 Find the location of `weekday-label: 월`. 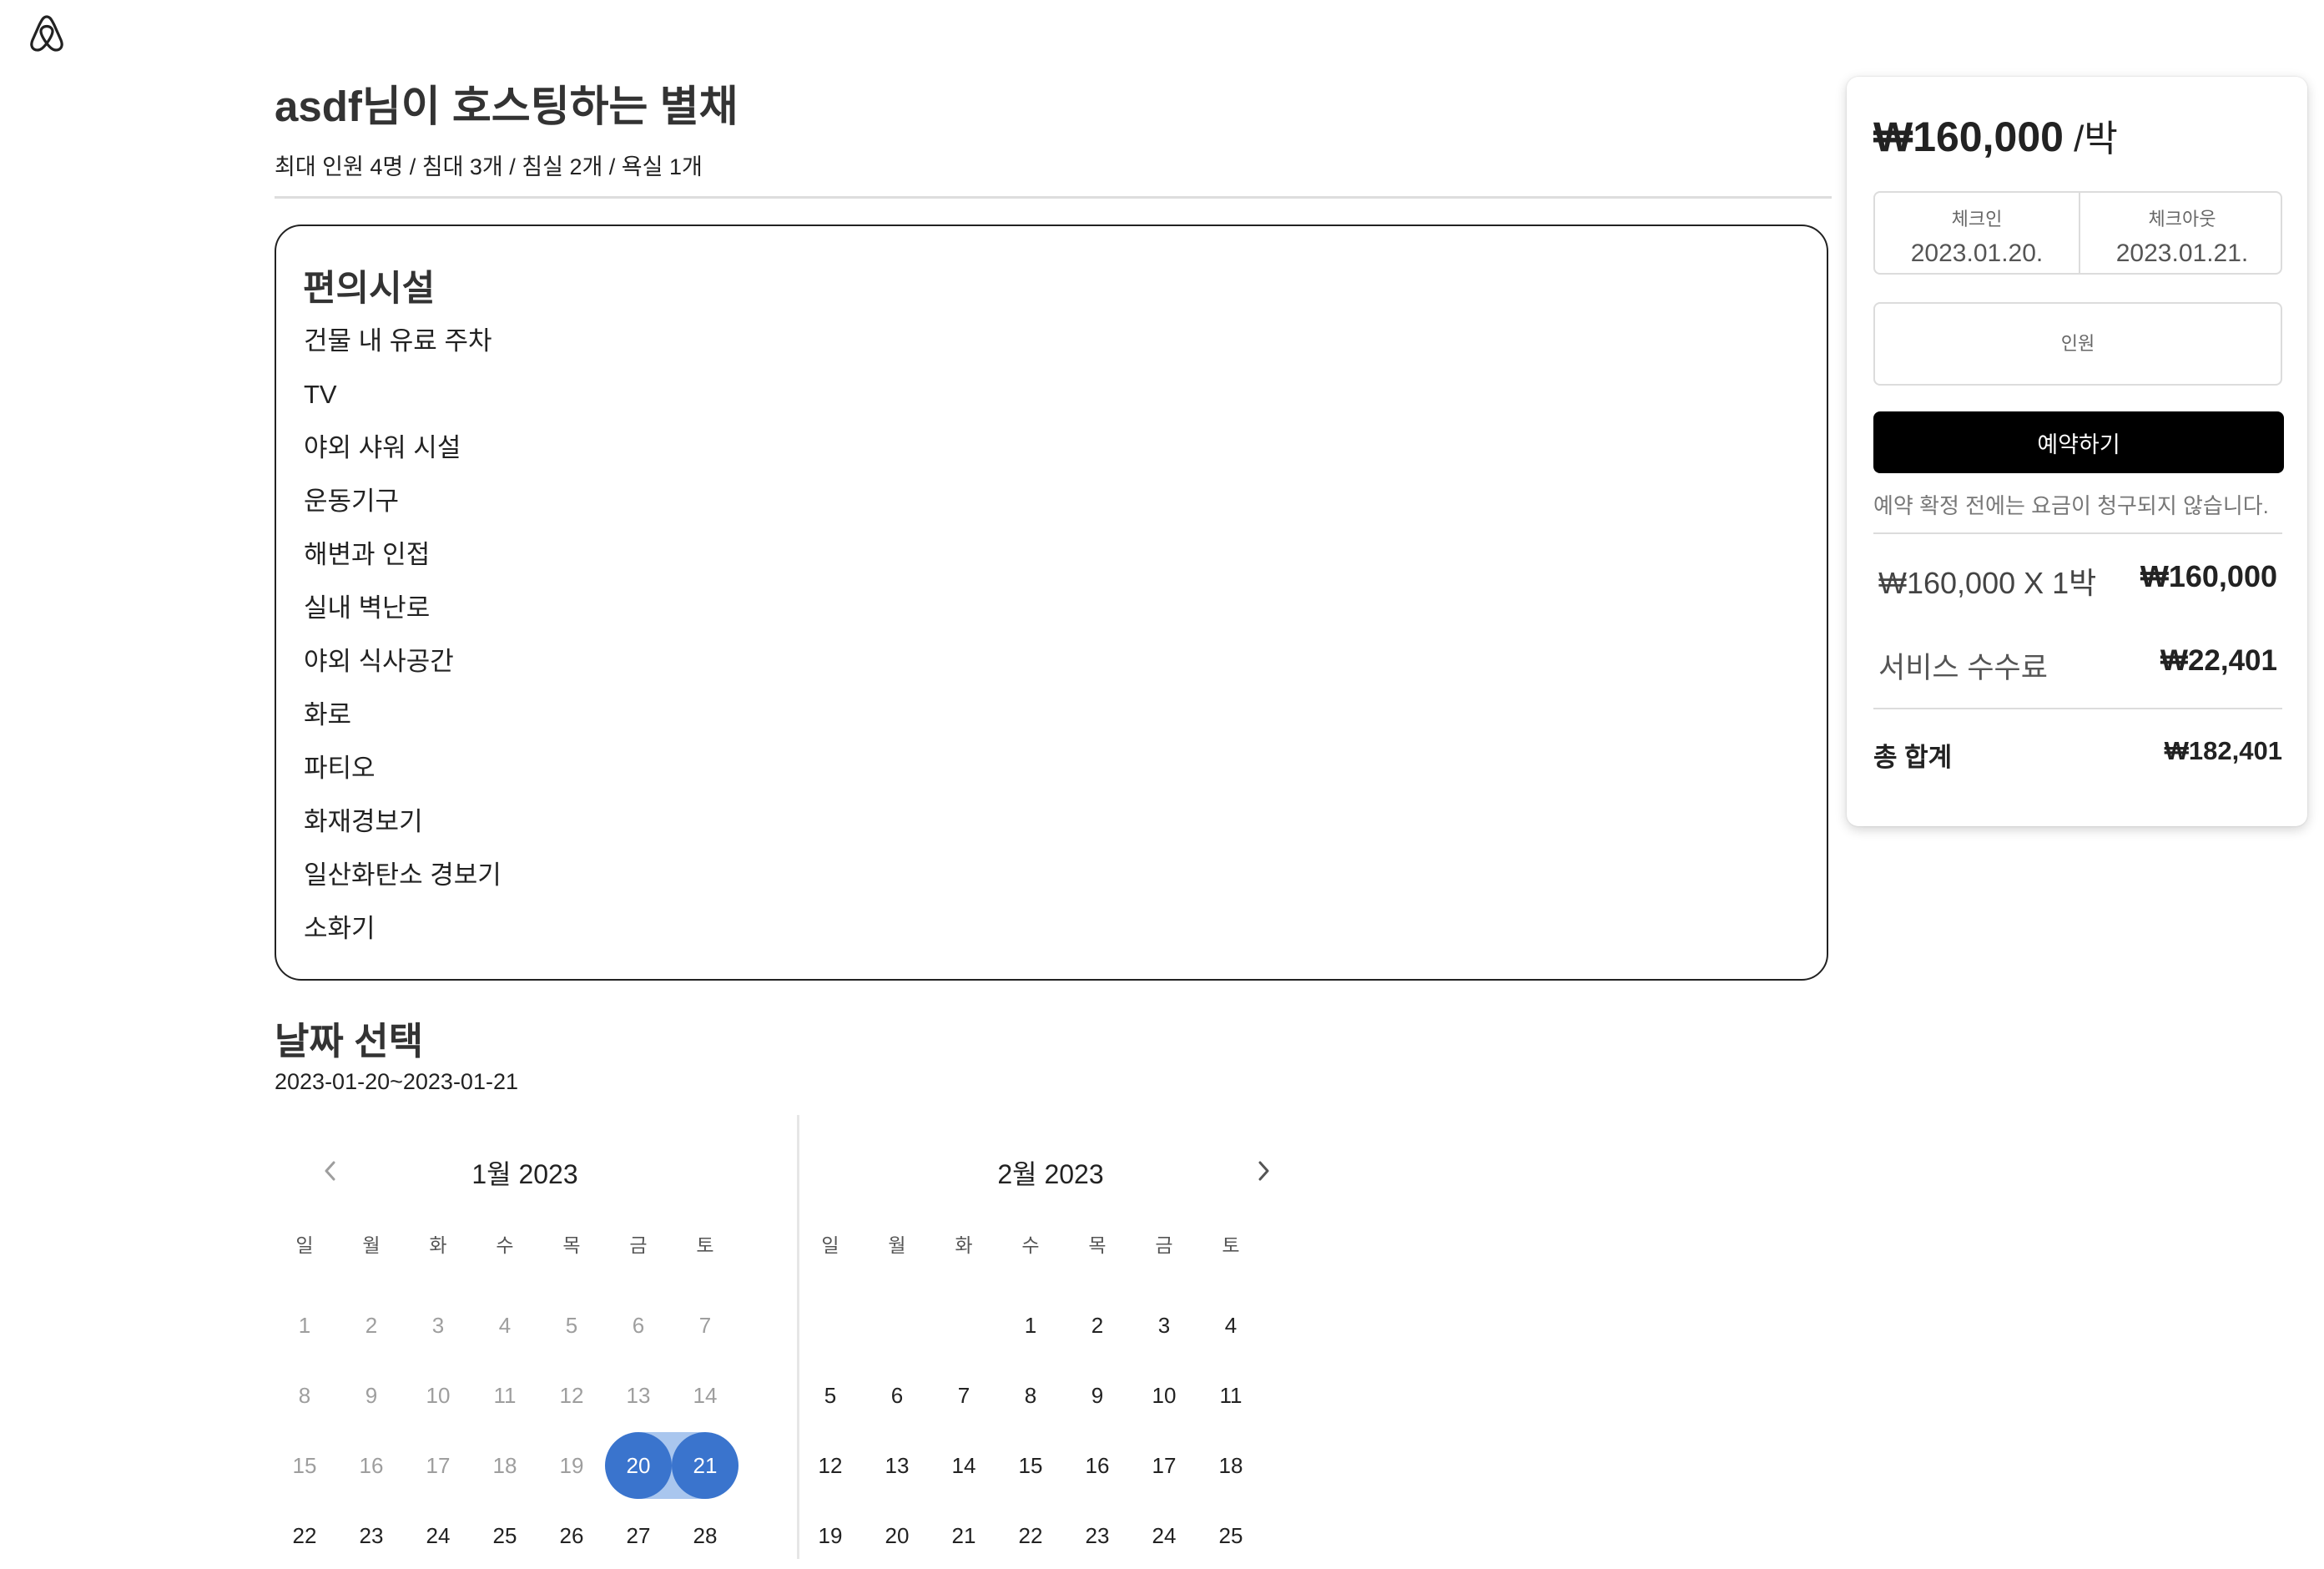

weekday-label: 월 is located at coordinates (897, 1245).